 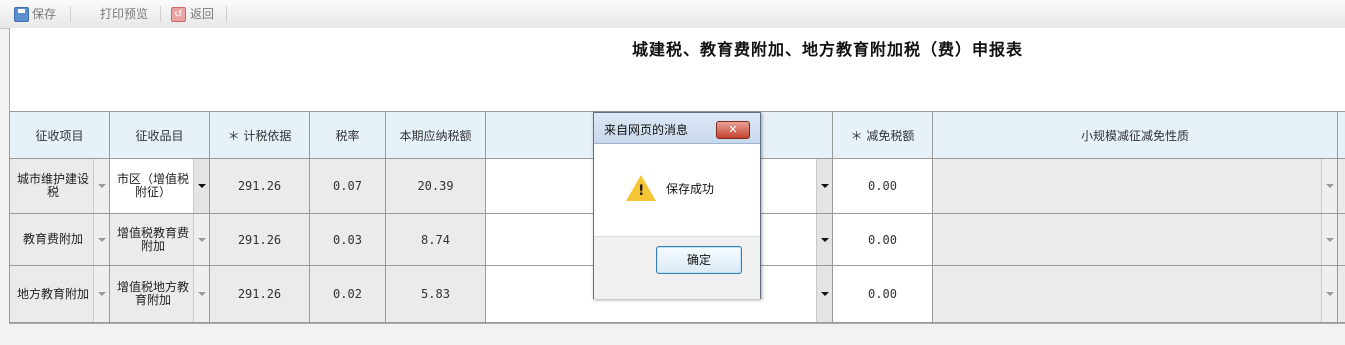 I want to click on dialog-message: 保存成功, so click(x=690, y=189).